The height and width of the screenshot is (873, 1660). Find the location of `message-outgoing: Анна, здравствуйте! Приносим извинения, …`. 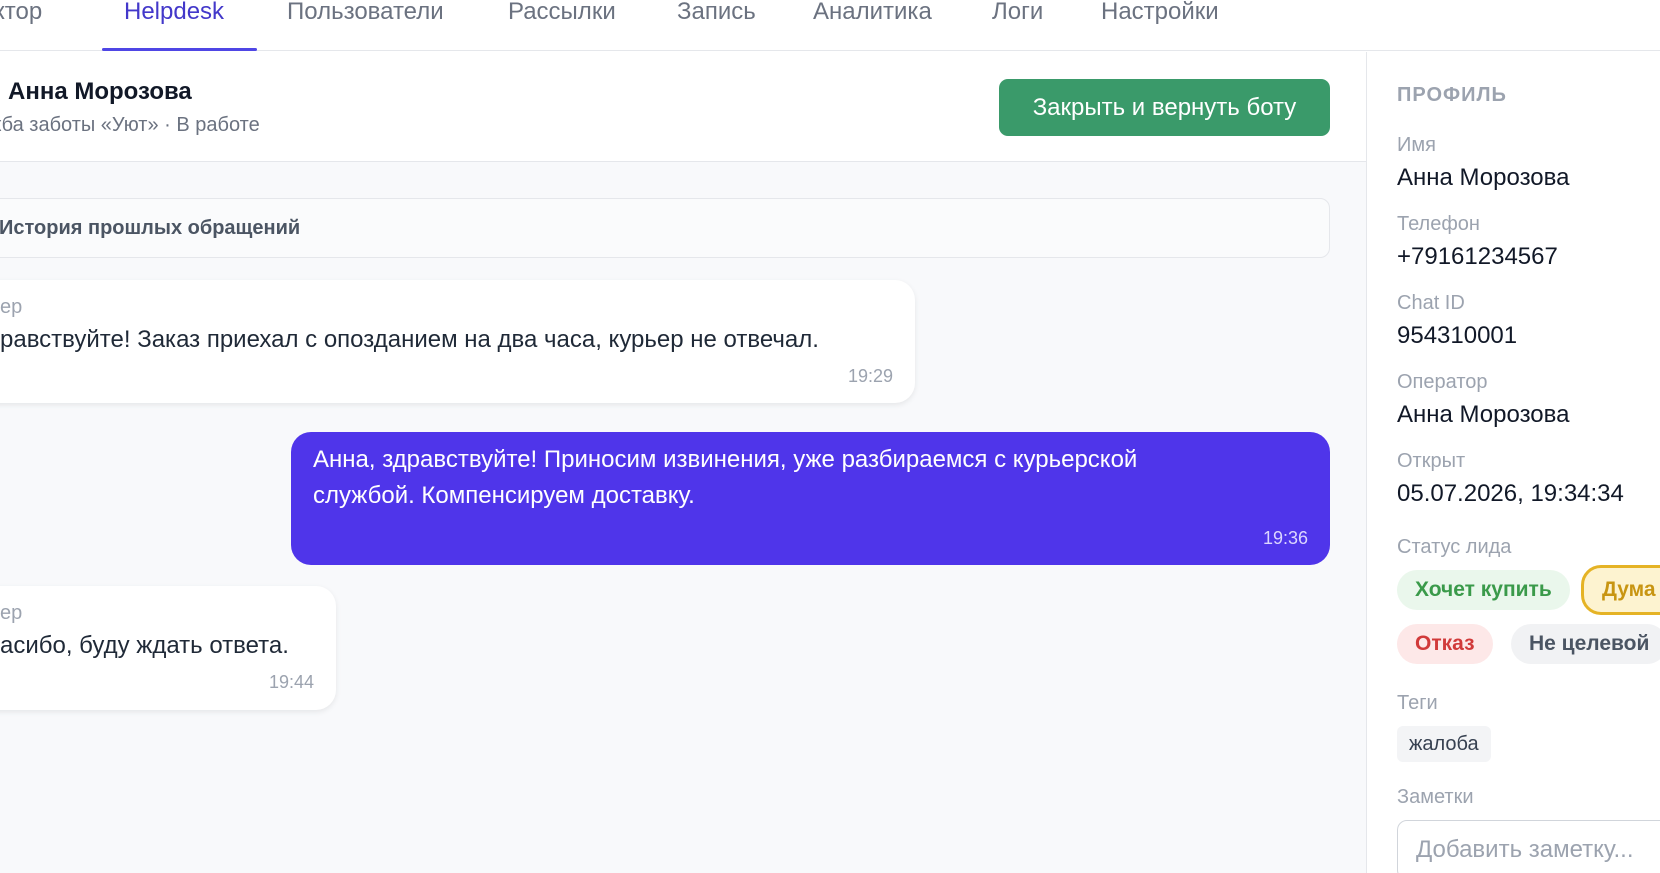

message-outgoing: Анна, здравствуйте! Приносим извинения, … is located at coordinates (810, 498).